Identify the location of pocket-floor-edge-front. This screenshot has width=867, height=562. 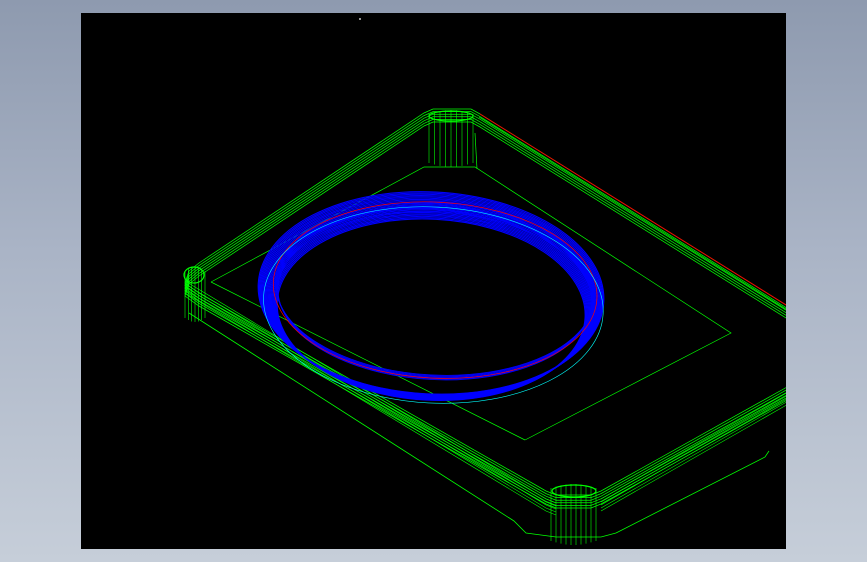
(368, 361).